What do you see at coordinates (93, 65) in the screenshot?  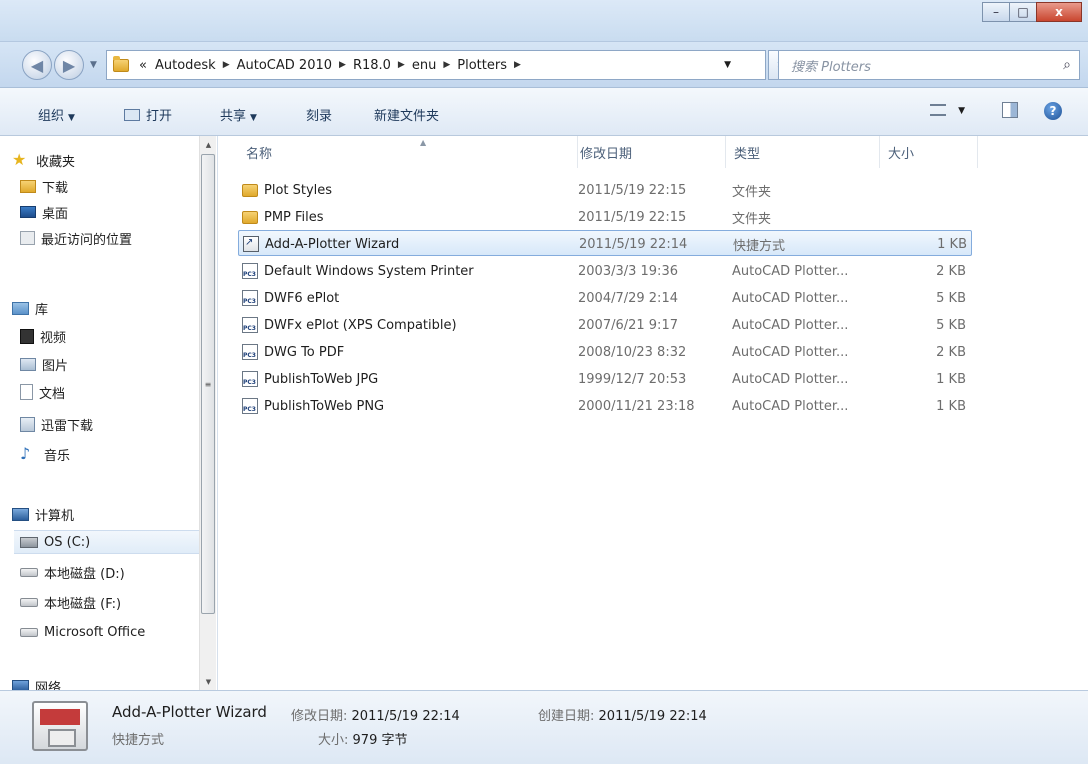 I see `recent-pages-dropdown: ▼` at bounding box center [93, 65].